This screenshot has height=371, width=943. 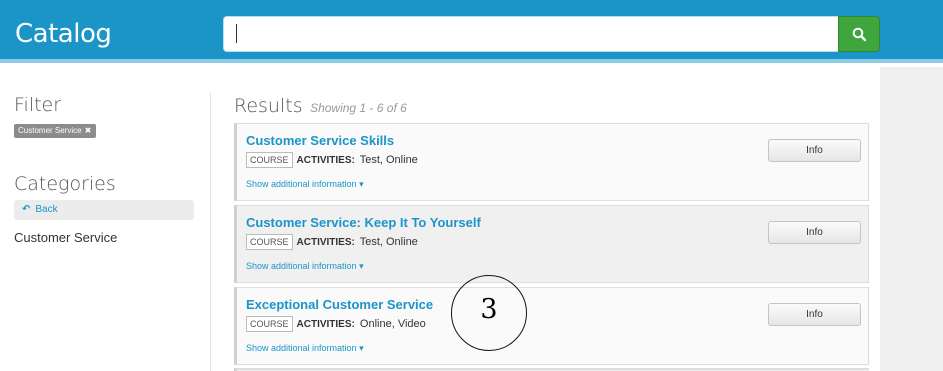 What do you see at coordinates (46, 209) in the screenshot?
I see `back-label: Back` at bounding box center [46, 209].